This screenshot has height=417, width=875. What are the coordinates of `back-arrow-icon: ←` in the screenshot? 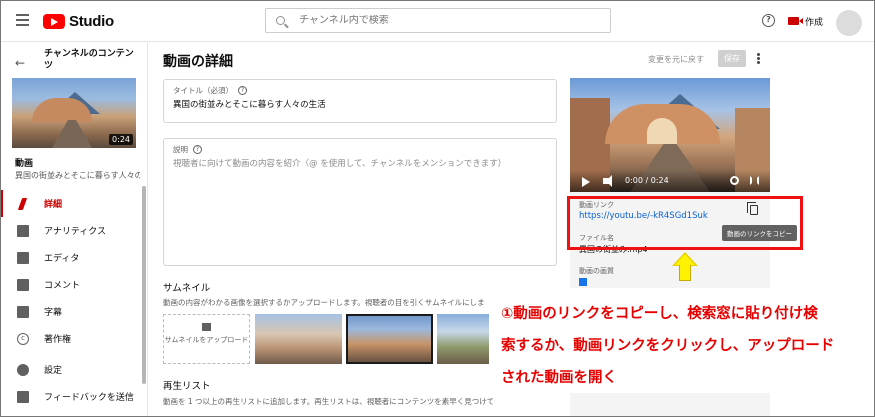 It's located at (20, 63).